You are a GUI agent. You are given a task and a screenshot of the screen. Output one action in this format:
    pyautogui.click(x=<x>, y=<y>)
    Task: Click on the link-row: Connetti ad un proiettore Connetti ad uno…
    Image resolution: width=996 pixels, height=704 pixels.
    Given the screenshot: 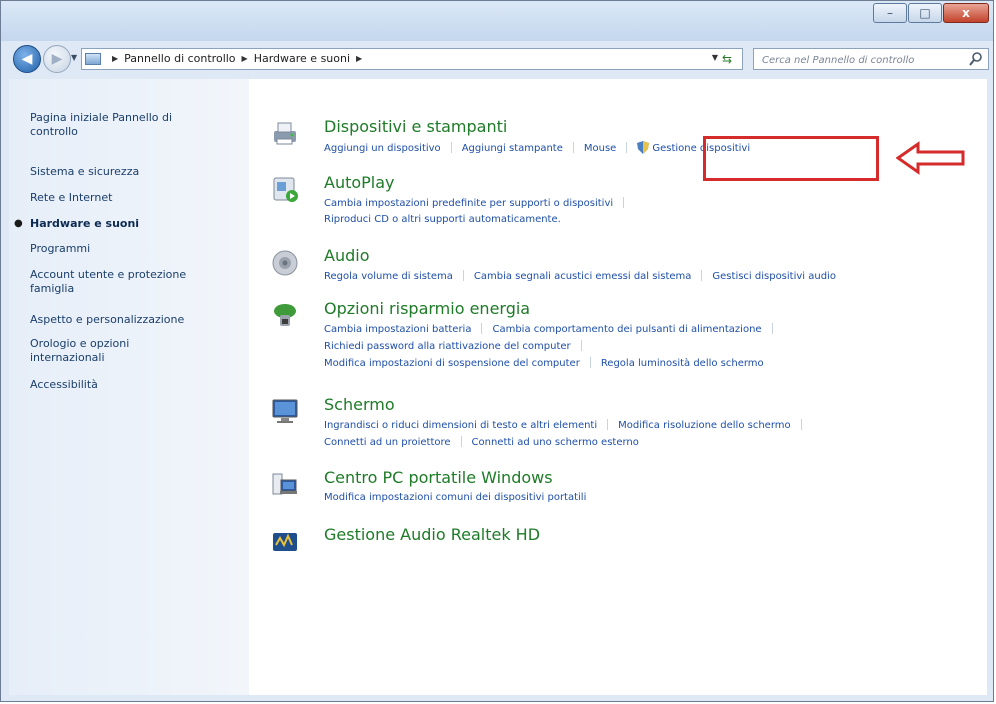 What is the action you would take?
    pyautogui.click(x=481, y=442)
    